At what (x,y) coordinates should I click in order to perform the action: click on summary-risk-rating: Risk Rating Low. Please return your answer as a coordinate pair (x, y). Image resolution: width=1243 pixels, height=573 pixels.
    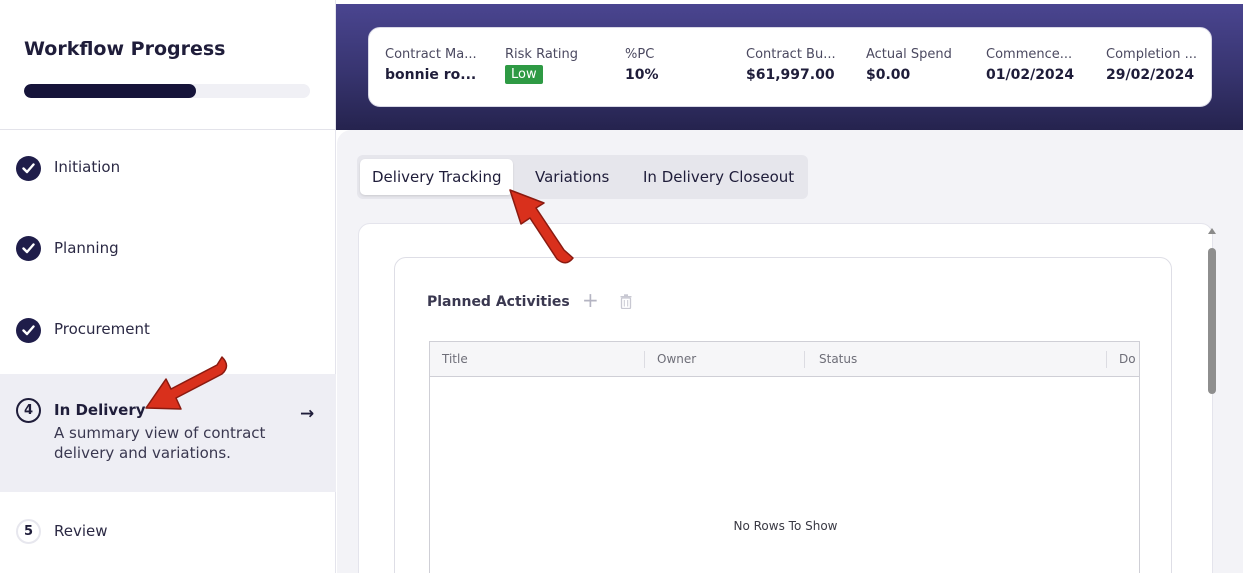
    Looking at the image, I should click on (541, 65).